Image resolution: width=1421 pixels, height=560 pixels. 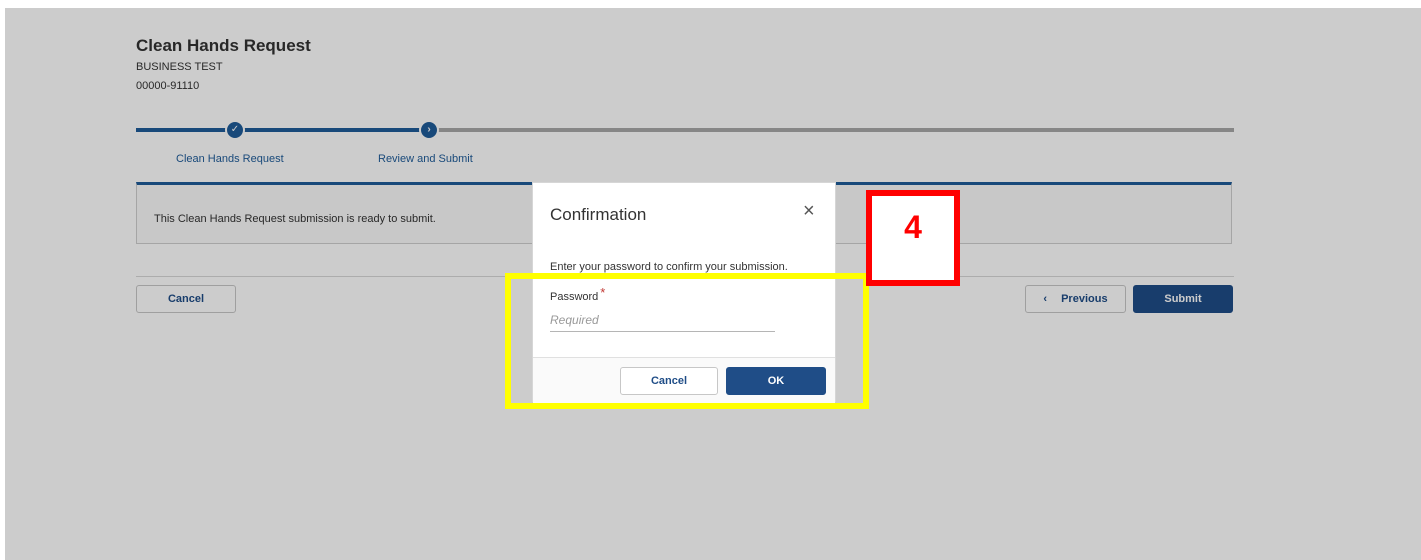 What do you see at coordinates (809, 211) in the screenshot?
I see `close-icon: ×` at bounding box center [809, 211].